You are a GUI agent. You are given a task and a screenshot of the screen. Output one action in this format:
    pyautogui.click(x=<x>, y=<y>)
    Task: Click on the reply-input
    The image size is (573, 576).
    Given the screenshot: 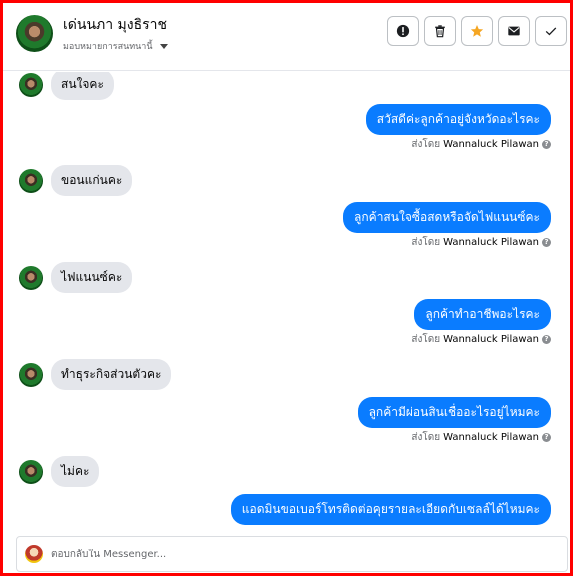 What is the action you would take?
    pyautogui.click(x=291, y=554)
    